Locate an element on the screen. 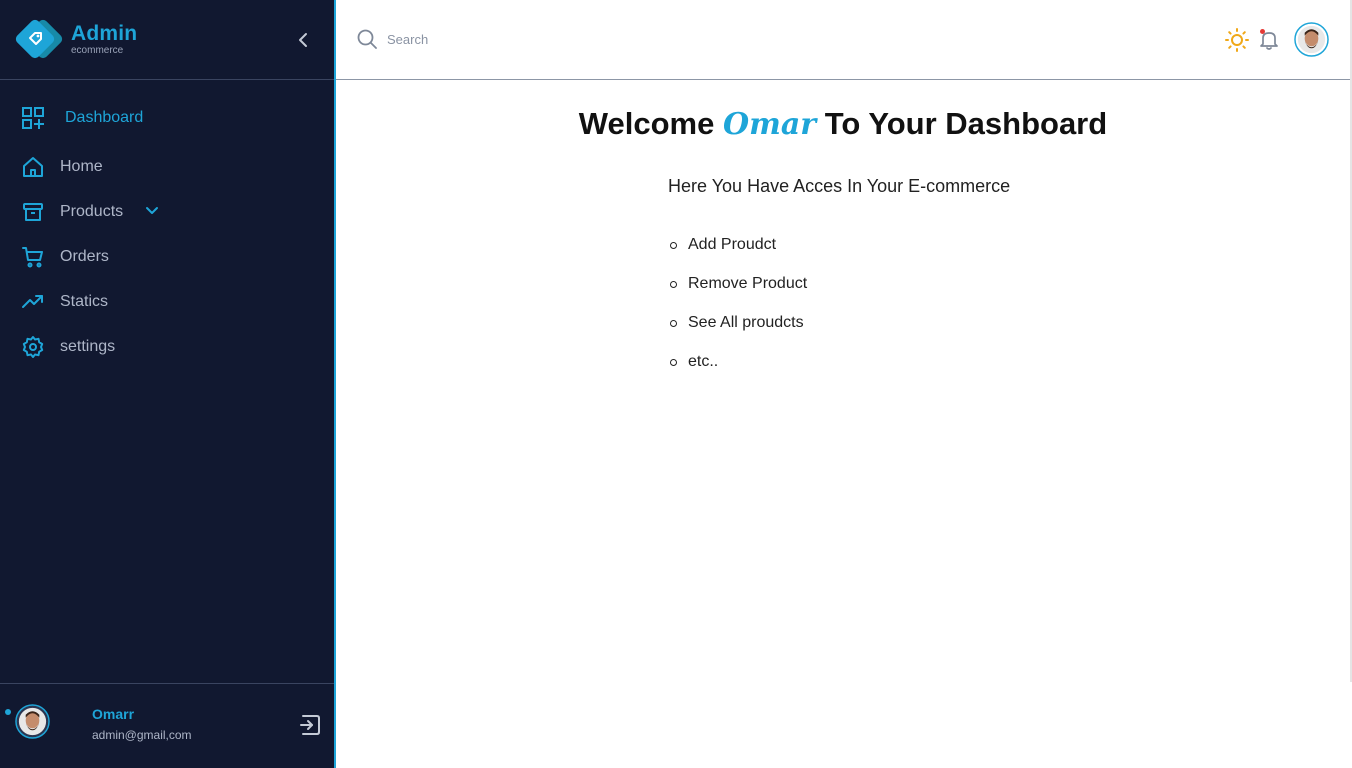 The image size is (1352, 768). notification-dot is located at coordinates (1262, 31).